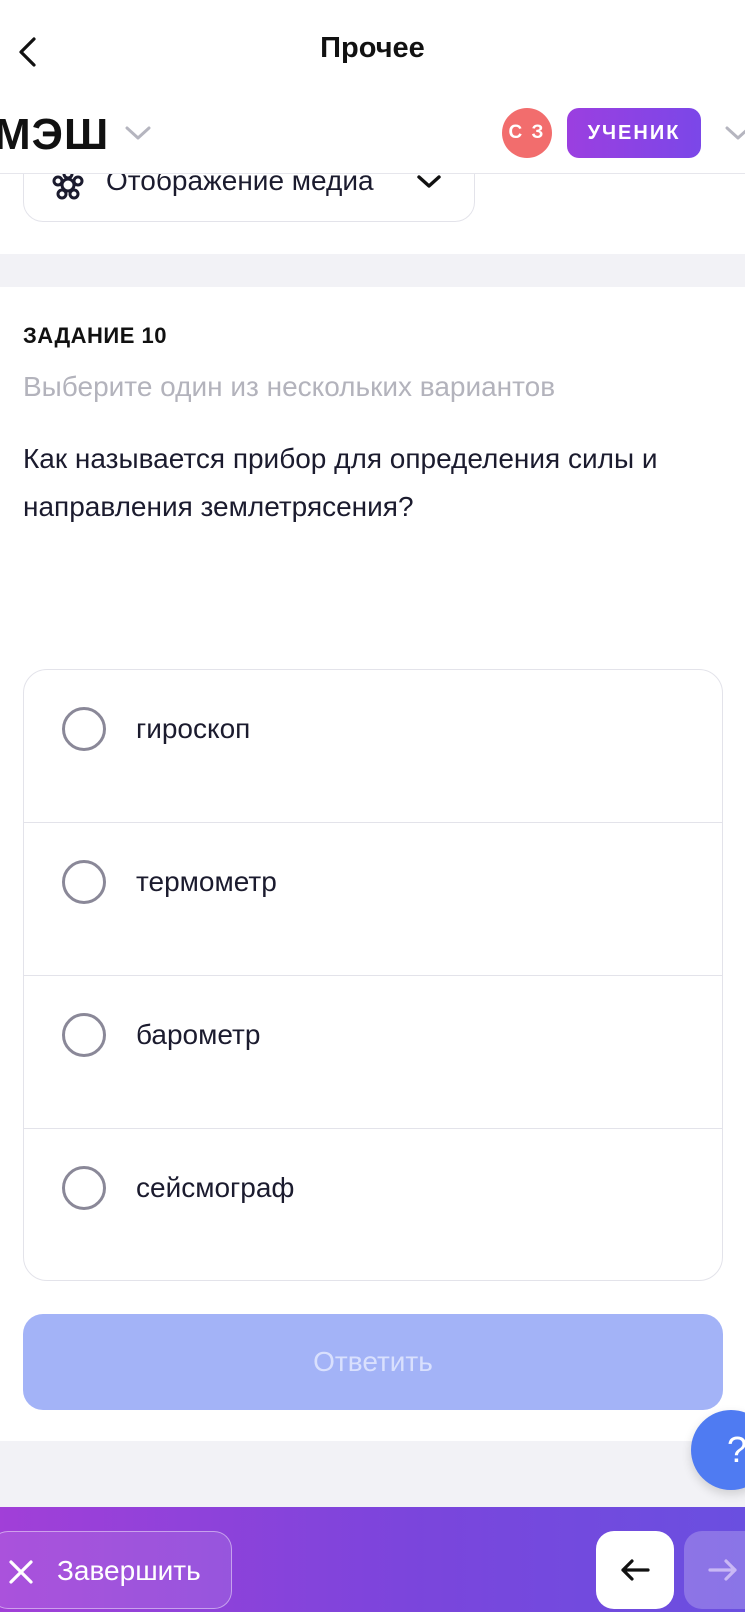 The height and width of the screenshot is (1612, 745). What do you see at coordinates (21, 1572) in the screenshot?
I see `close-icon` at bounding box center [21, 1572].